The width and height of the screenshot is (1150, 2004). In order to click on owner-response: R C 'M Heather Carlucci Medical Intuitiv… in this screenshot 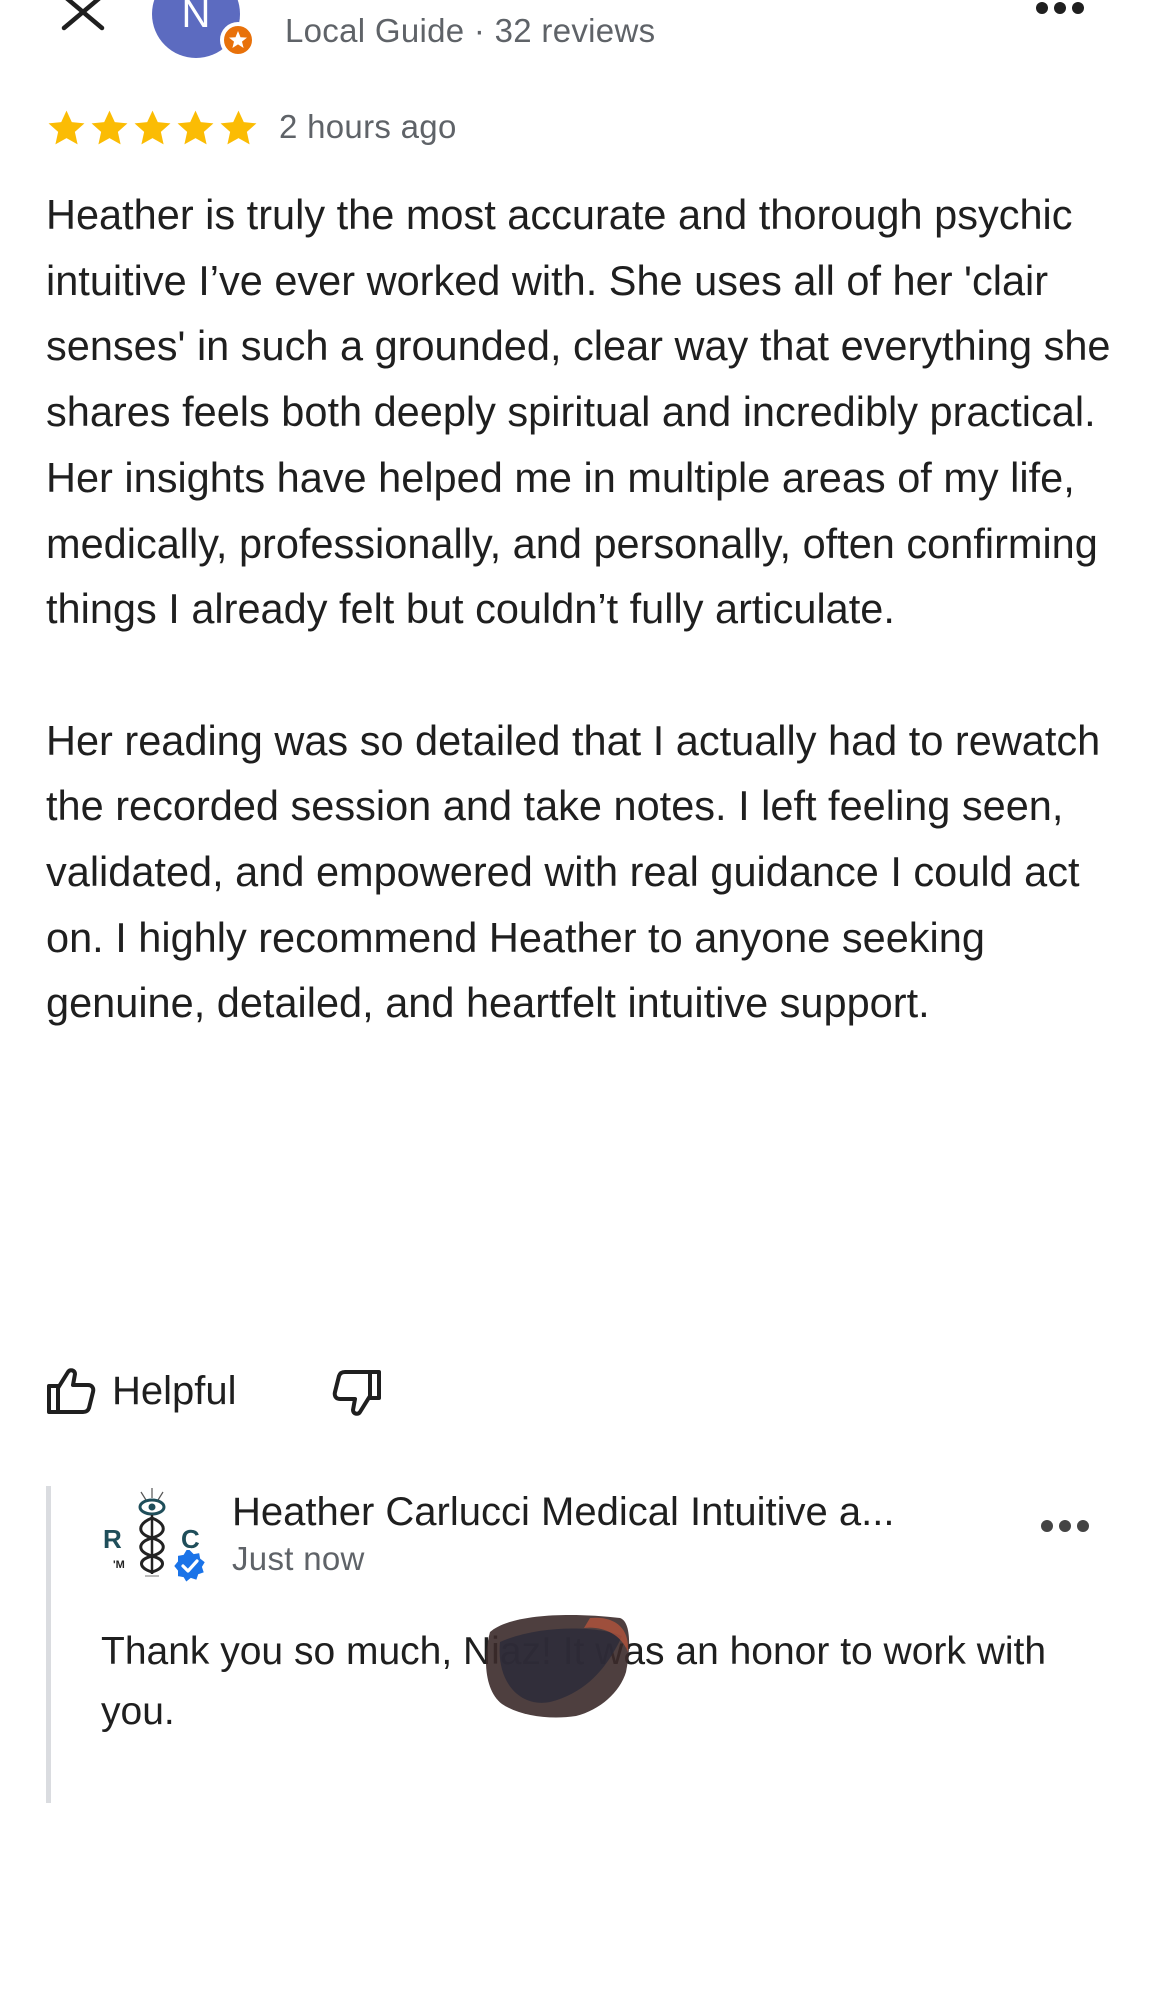, I will do `click(578, 1644)`.